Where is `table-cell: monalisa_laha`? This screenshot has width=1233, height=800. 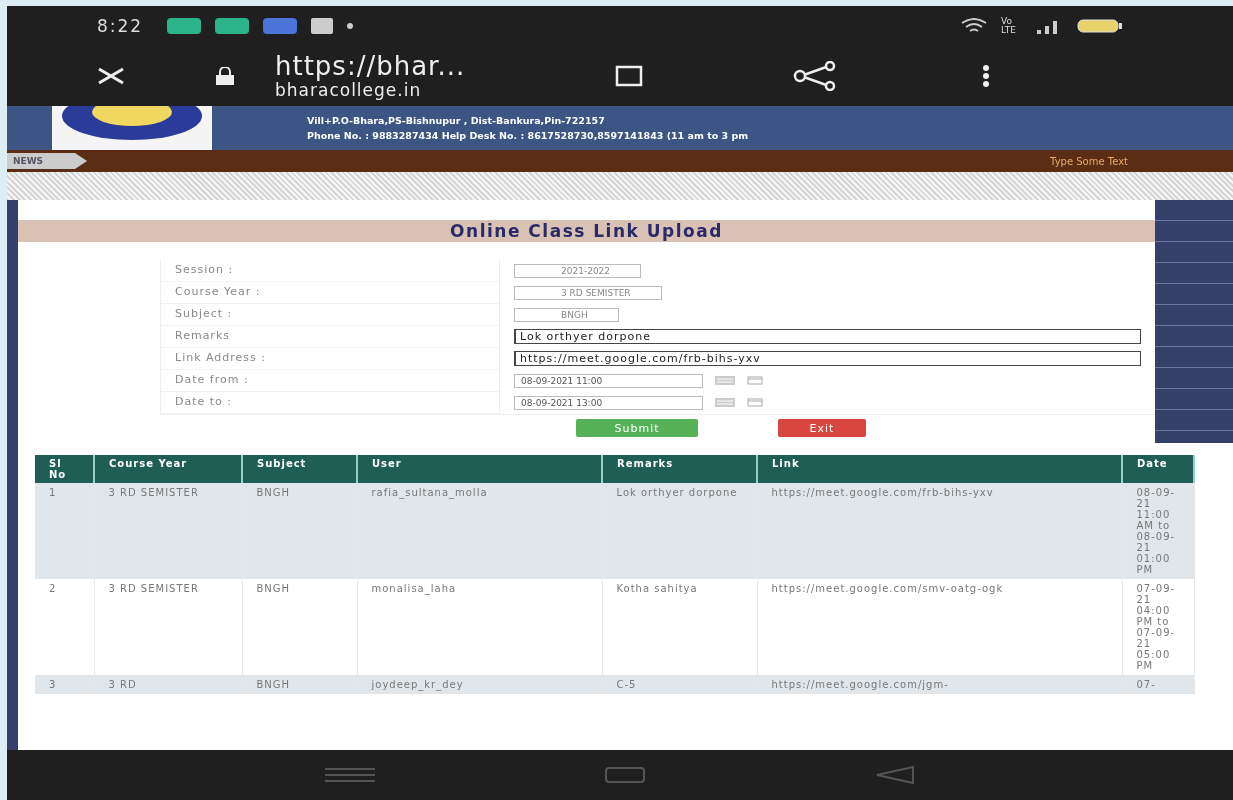
table-cell: monalisa_laha is located at coordinates (479, 627).